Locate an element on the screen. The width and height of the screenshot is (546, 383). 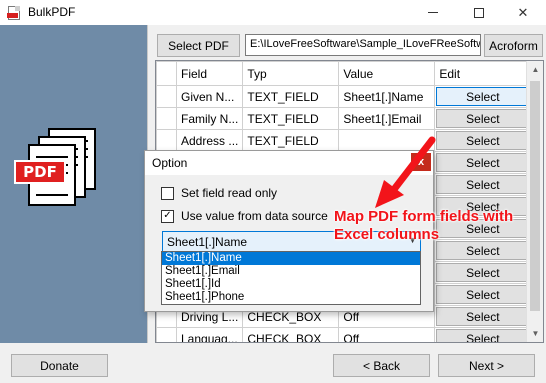
dropdown-option: Sheet1[.]Id is located at coordinates (291, 284).